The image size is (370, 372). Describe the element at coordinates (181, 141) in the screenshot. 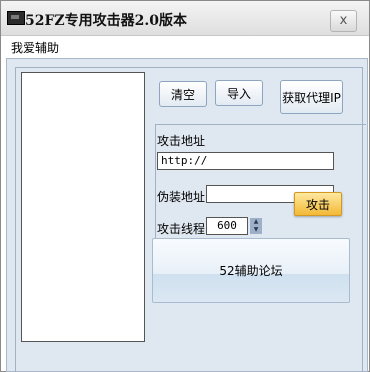

I see `attack-address-label: 攻击地址` at that location.